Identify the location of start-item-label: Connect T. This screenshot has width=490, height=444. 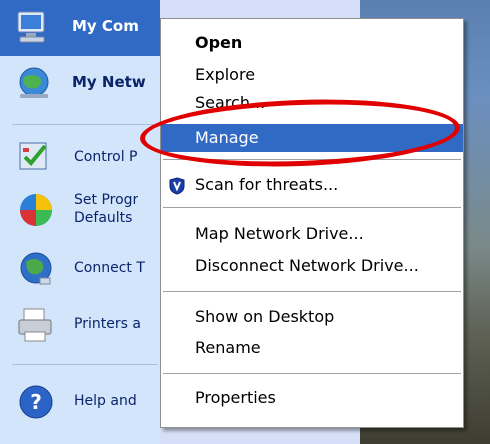
(109, 268).